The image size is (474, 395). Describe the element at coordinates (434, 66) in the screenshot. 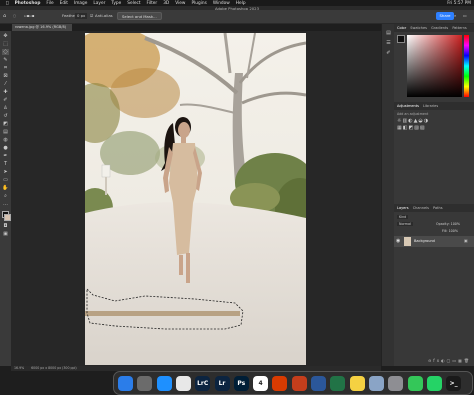

I see `color-picker-field` at that location.